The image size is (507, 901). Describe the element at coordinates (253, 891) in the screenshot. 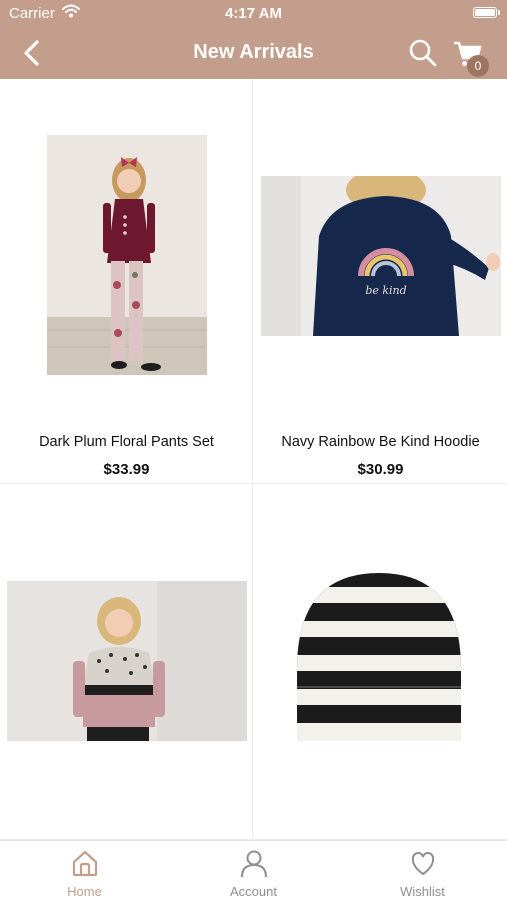

I see `tab-label: Account` at that location.